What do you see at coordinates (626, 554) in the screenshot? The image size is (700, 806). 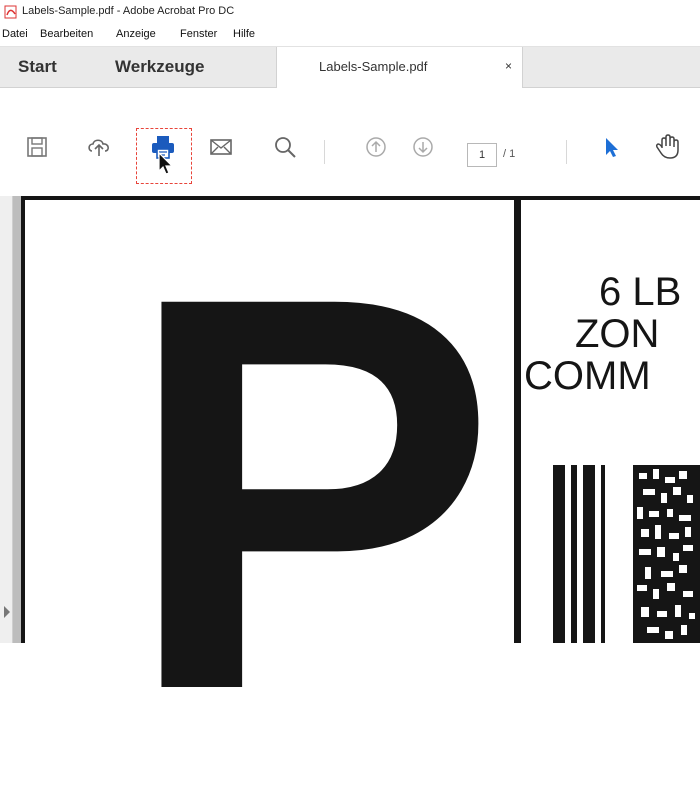 I see `barcode-image` at bounding box center [626, 554].